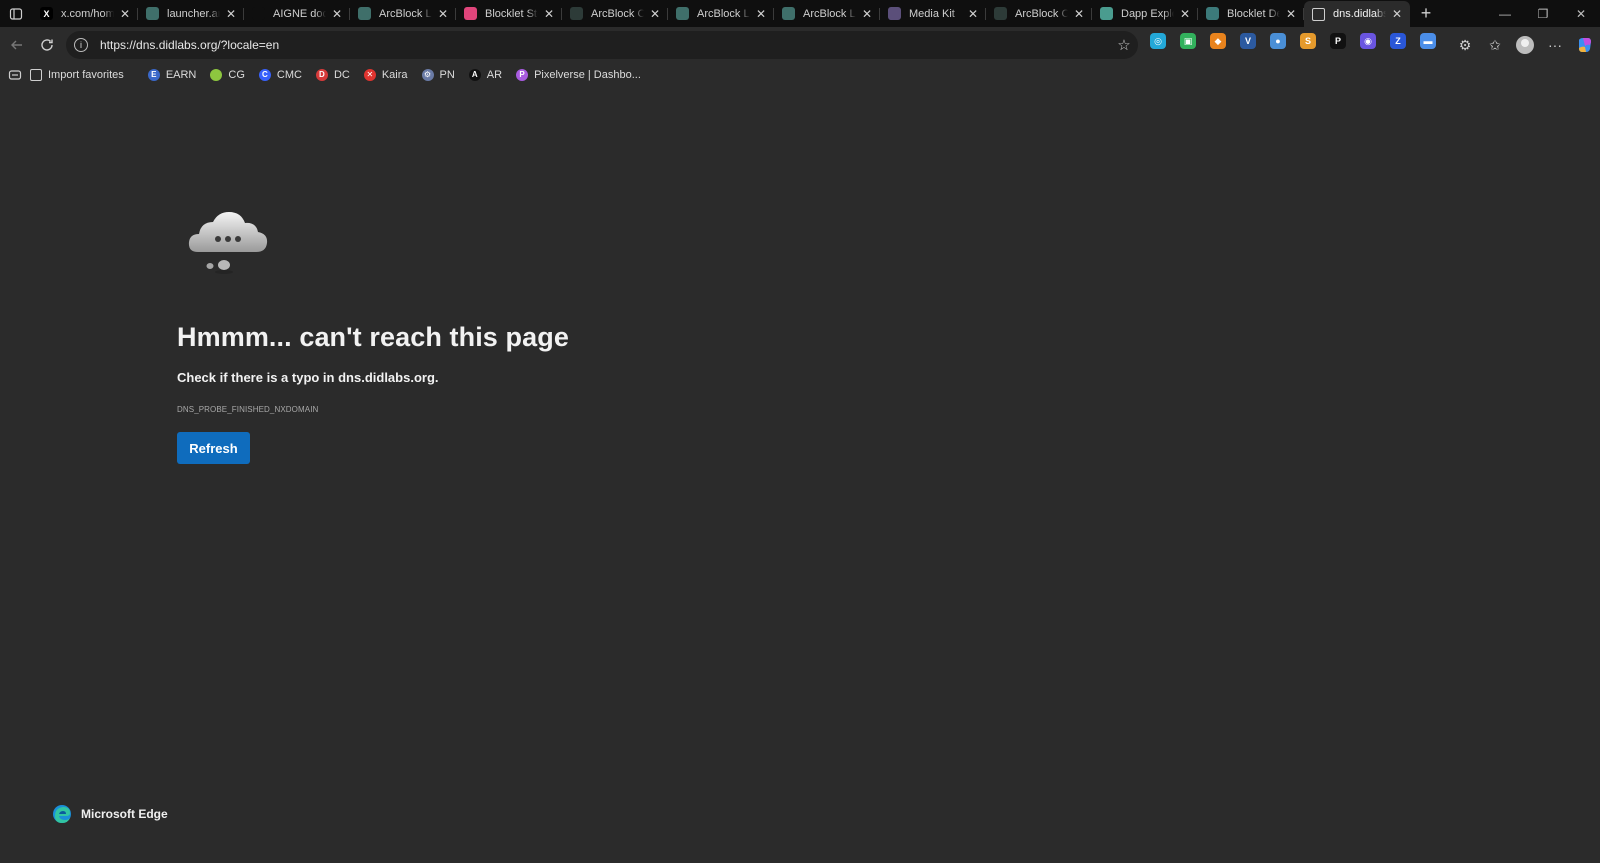 This screenshot has height=863, width=1600. What do you see at coordinates (16, 13) in the screenshot?
I see `tab-actions-button` at bounding box center [16, 13].